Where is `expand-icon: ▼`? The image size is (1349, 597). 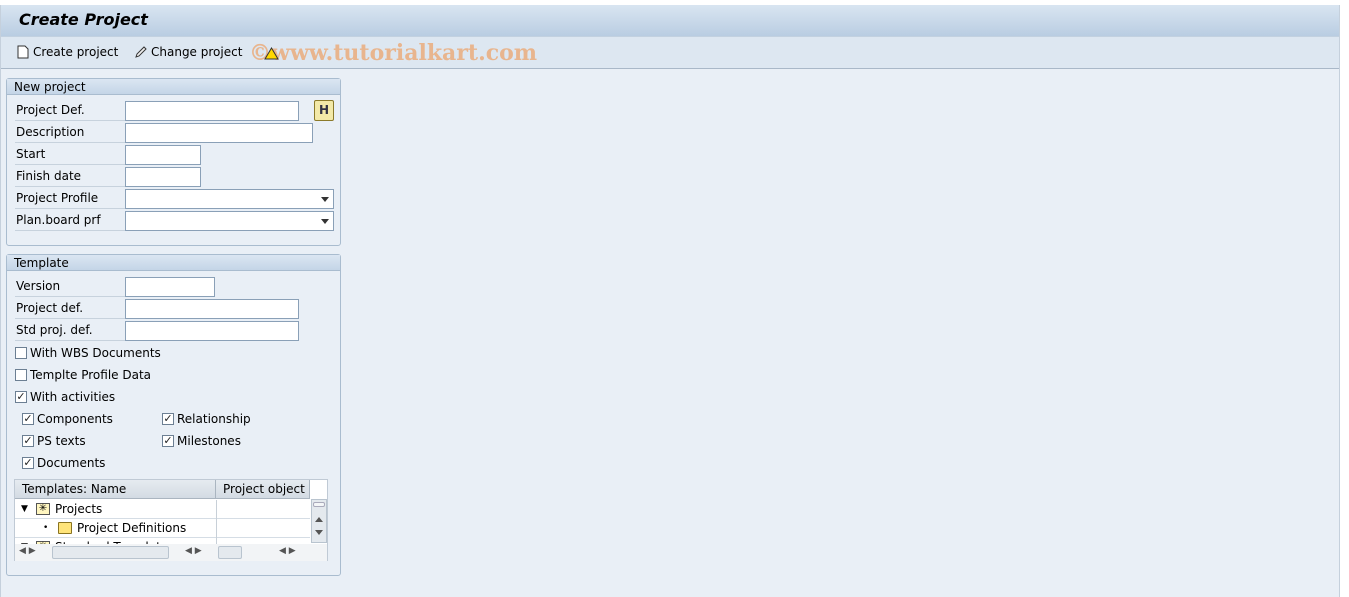
expand-icon: ▼ is located at coordinates (26, 509).